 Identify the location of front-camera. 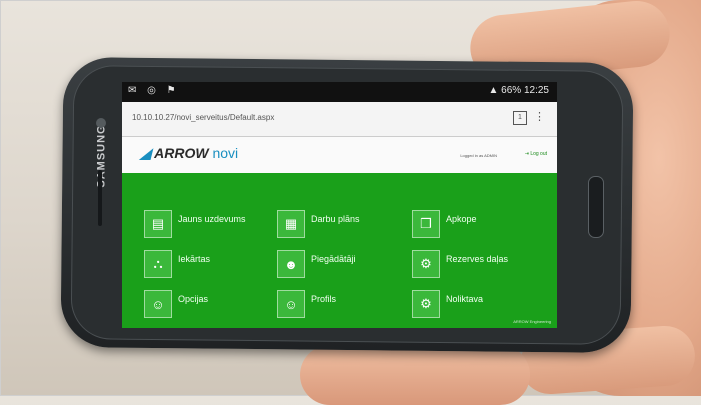
(101, 123).